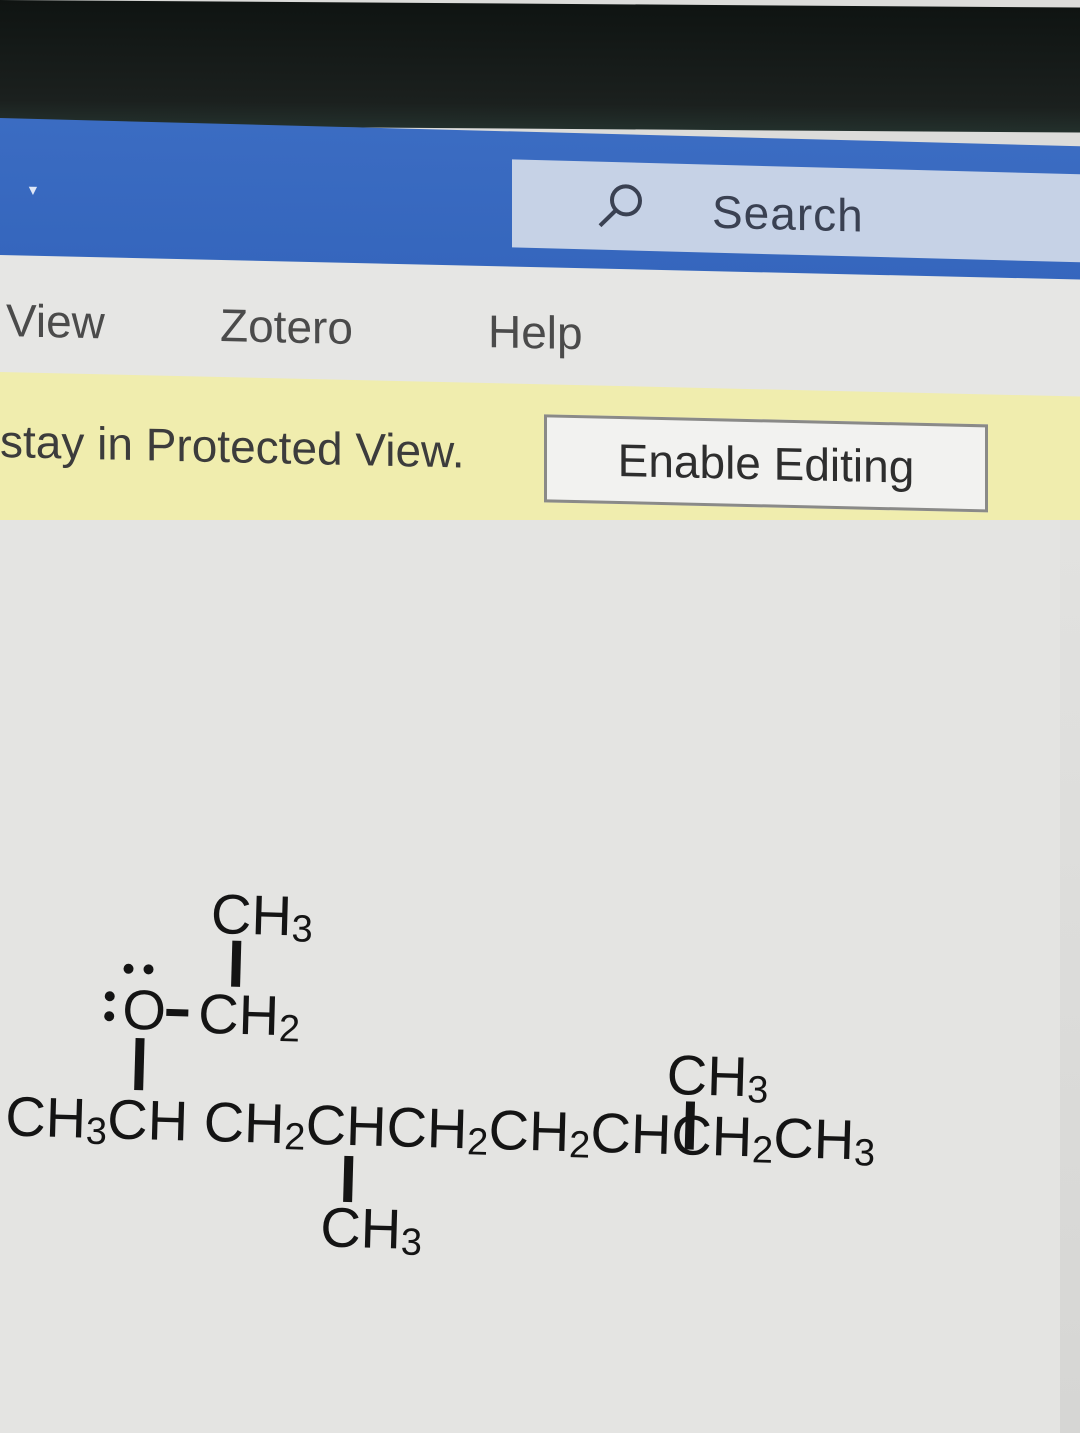  I want to click on bond-oxygen-chain, so click(139, 1064).